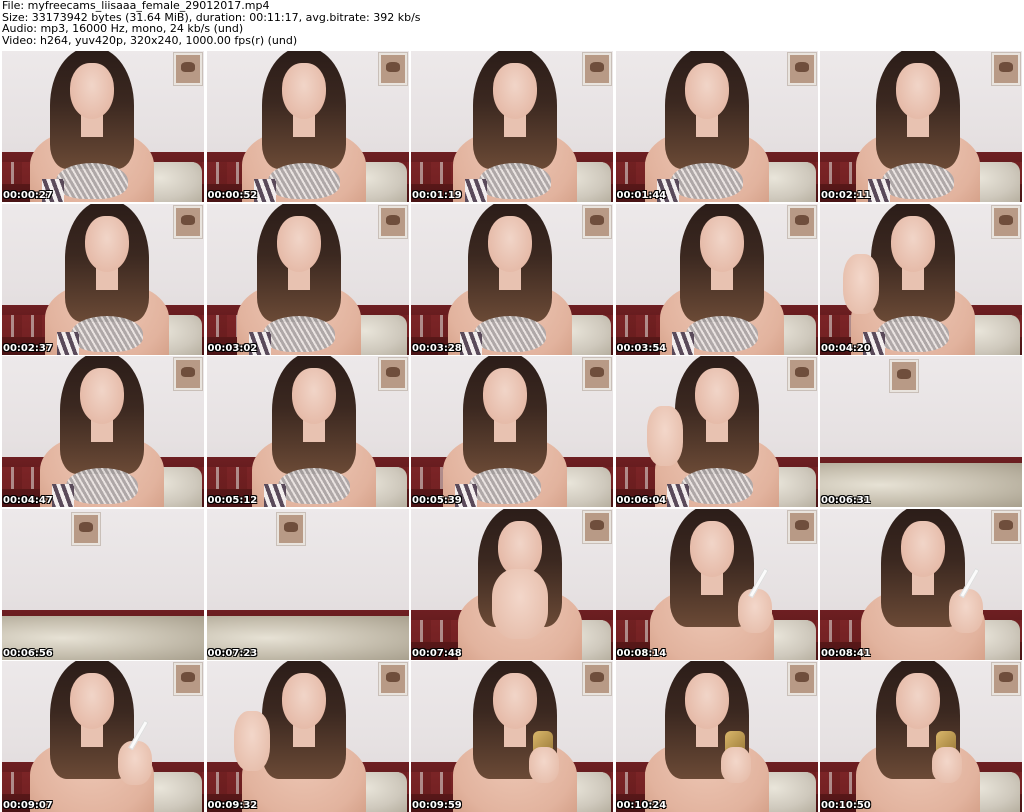 The height and width of the screenshot is (812, 1024). Describe the element at coordinates (437, 653) in the screenshot. I see `thumbnail-timestamp: 00:07:48` at that location.